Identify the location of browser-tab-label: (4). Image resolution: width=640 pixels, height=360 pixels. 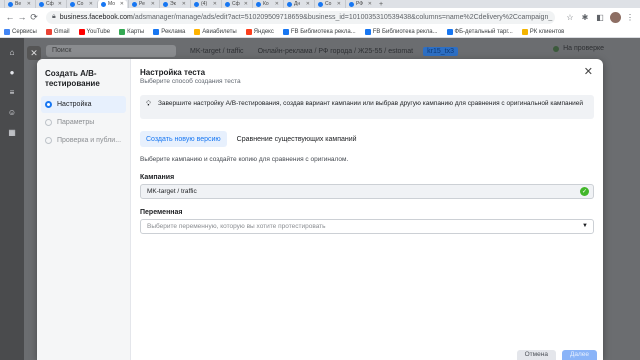
(204, 4).